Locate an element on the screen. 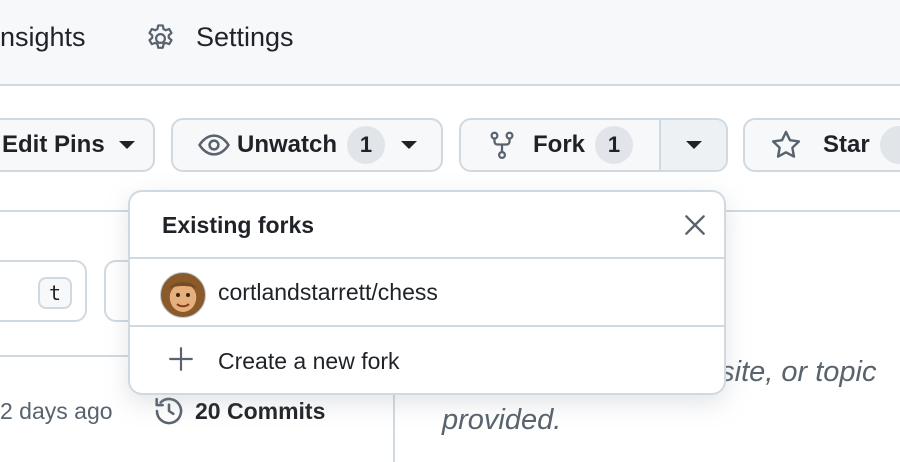 This screenshot has height=462, width=900. fork-dropdown-button is located at coordinates (693, 145).